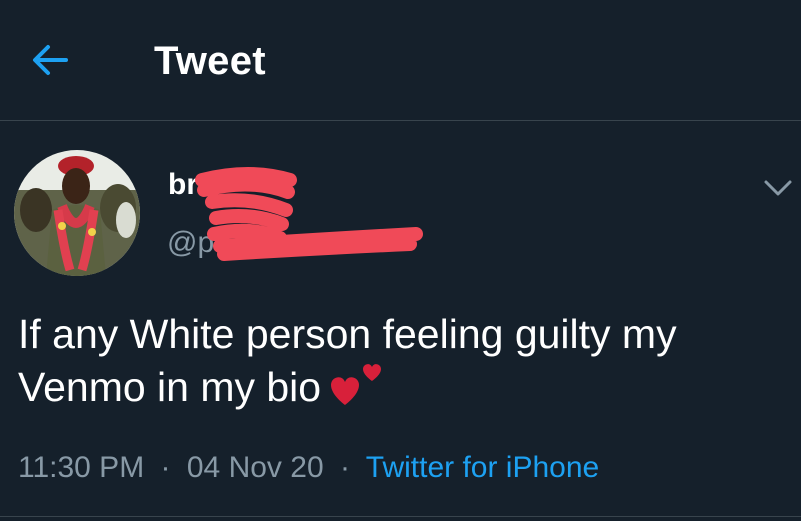 The image size is (801, 521). What do you see at coordinates (778, 188) in the screenshot?
I see `chevron-down-icon` at bounding box center [778, 188].